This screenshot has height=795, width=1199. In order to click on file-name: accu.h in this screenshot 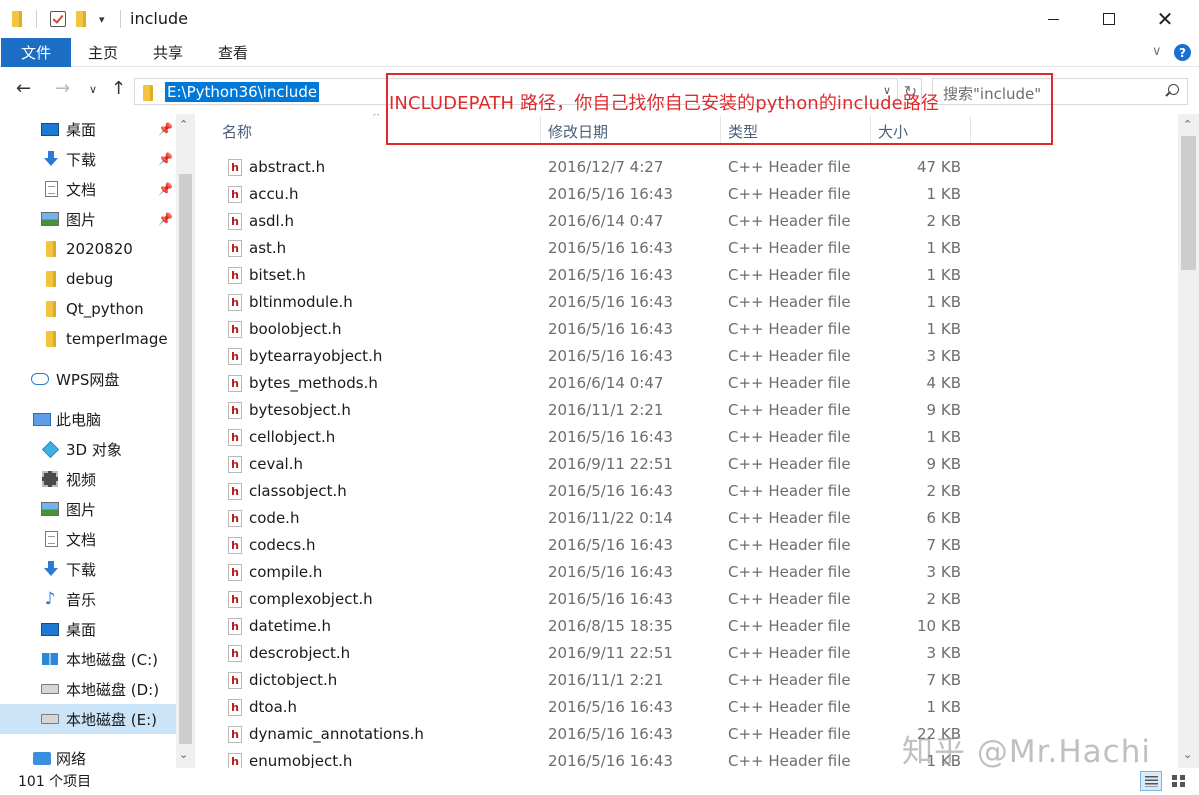, I will do `click(273, 194)`.